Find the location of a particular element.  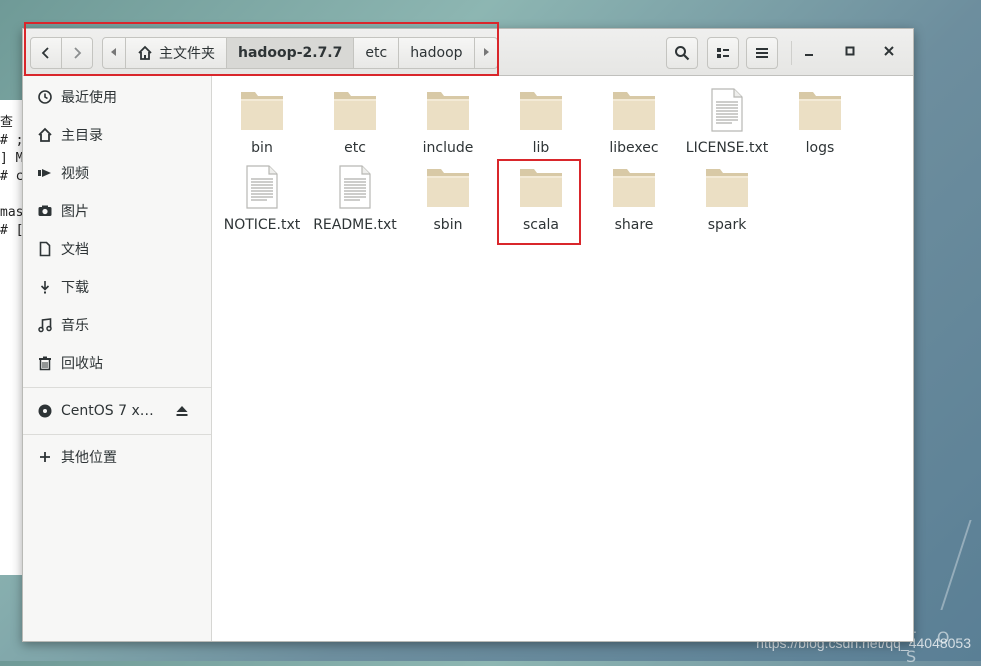

triangle-right-icon is located at coordinates (486, 53).